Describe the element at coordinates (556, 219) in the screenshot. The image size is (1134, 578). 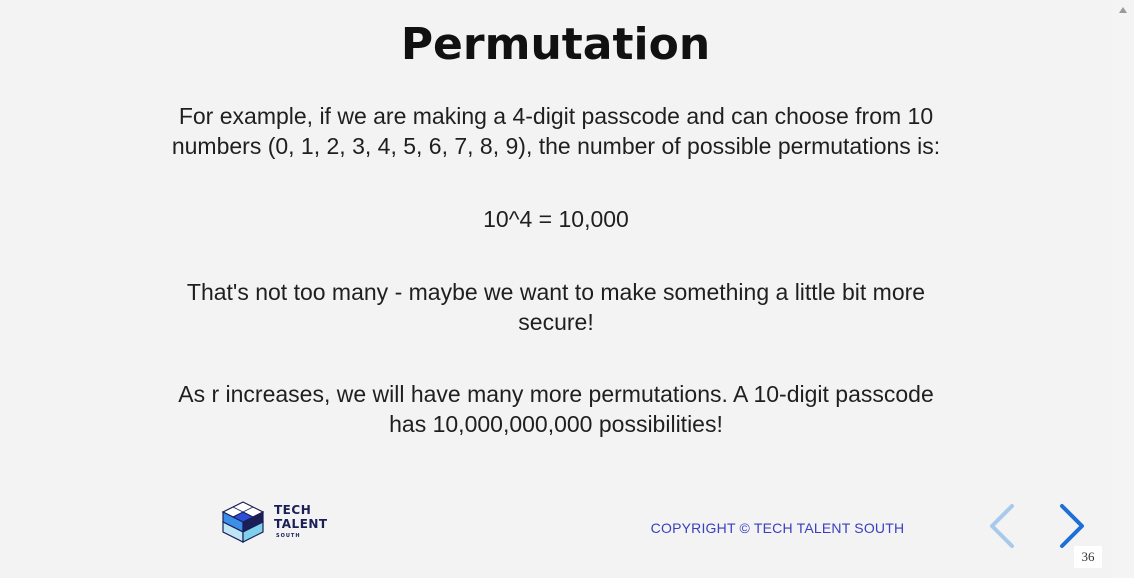
I see `formula-paragraph: 10^4 = 10,000` at that location.